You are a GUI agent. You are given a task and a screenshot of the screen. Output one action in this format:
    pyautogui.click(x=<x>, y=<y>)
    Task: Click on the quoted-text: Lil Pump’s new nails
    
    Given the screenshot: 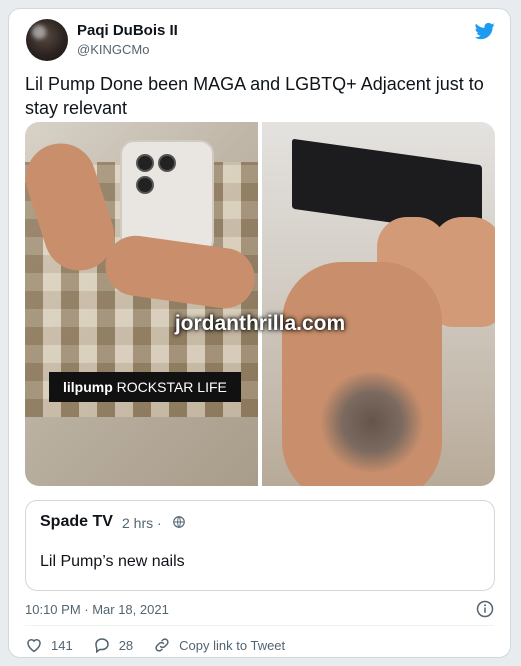 What is the action you would take?
    pyautogui.click(x=112, y=561)
    